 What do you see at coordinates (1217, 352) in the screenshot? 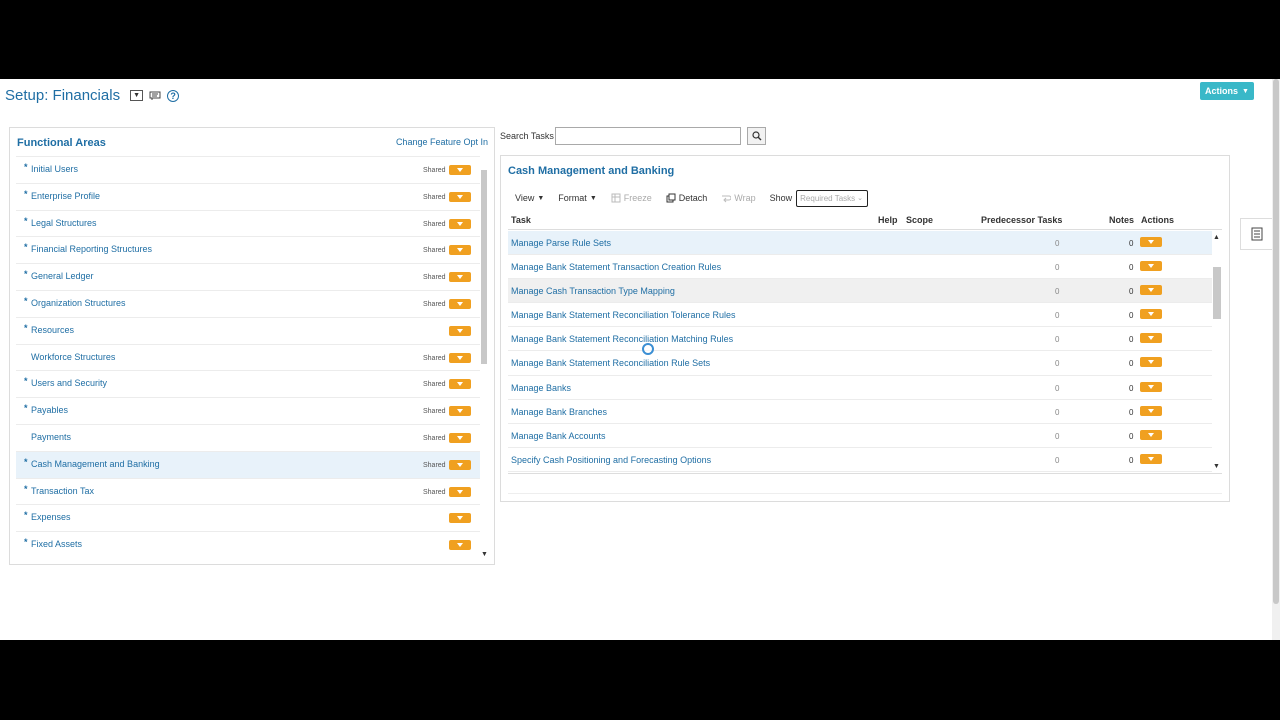
I see `tasks-table-scrollbar: ▲ ▼` at bounding box center [1217, 352].